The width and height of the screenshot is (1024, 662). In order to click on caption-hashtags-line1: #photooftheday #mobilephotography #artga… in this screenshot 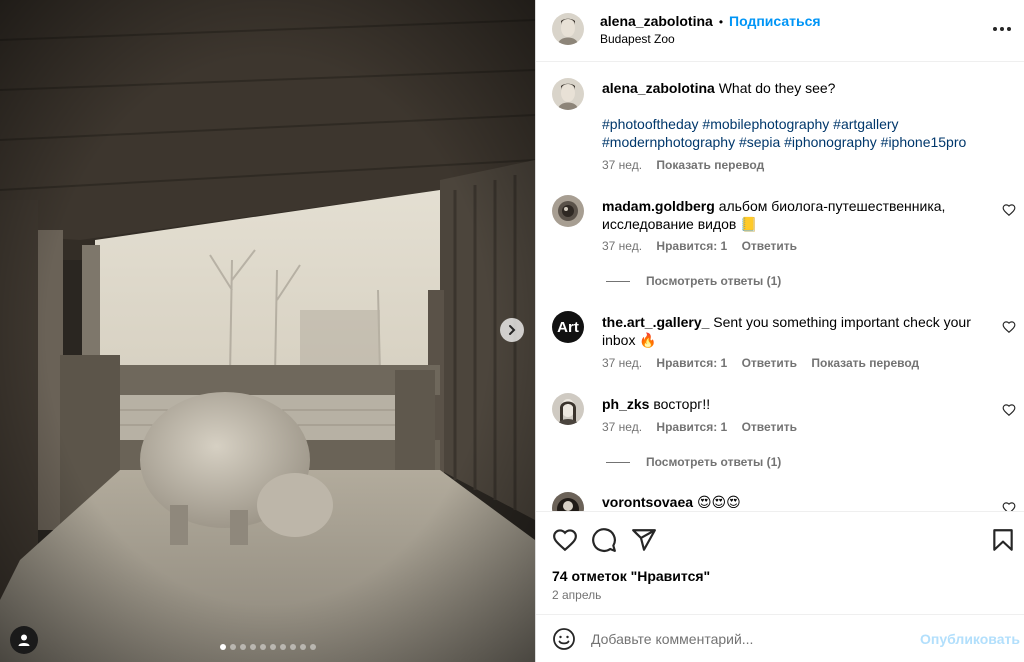, I will do `click(797, 124)`.